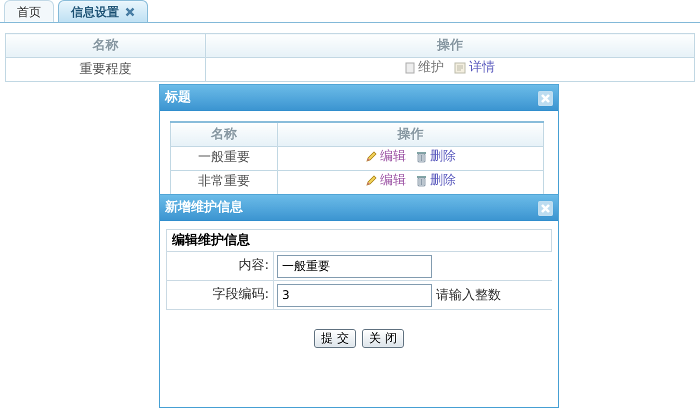 The width and height of the screenshot is (700, 411). I want to click on table-cell: 重要程度, so click(106, 70).